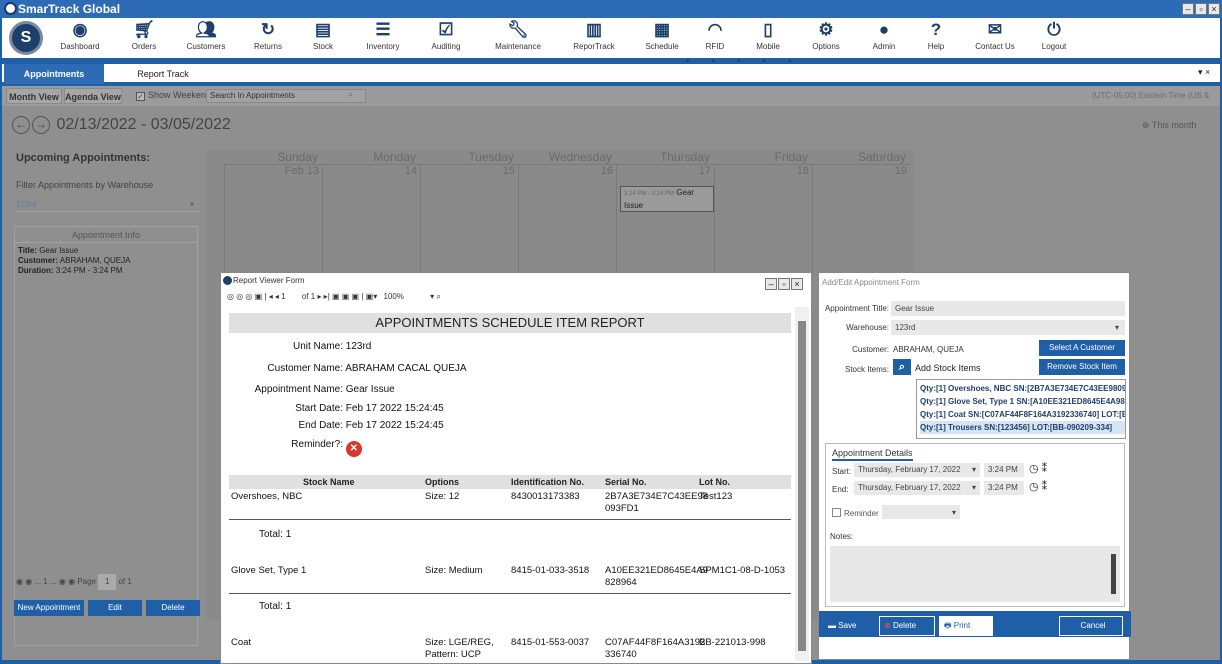  Describe the element at coordinates (143, 124) in the screenshot. I see `date-range-label: 02/13/2022 - 03/05/2022` at that location.